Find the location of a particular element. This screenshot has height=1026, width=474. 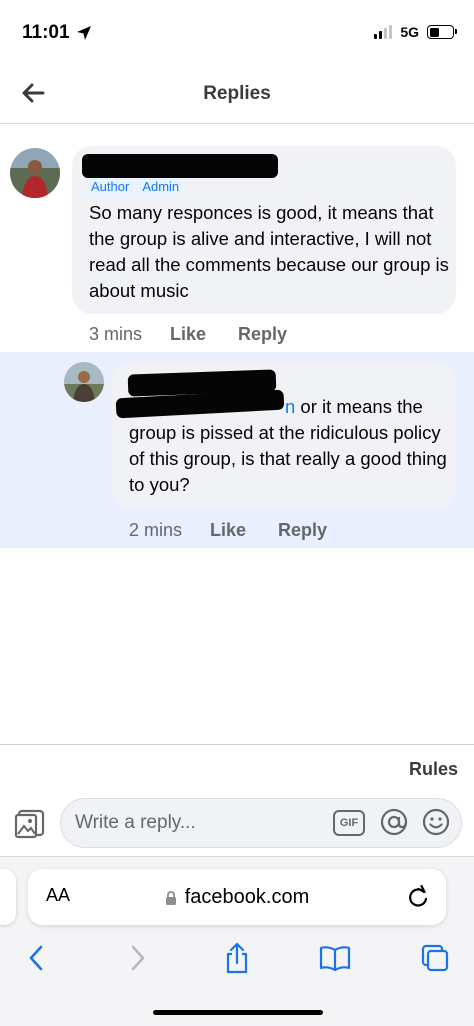

browser-forward-button is located at coordinates (137, 958).